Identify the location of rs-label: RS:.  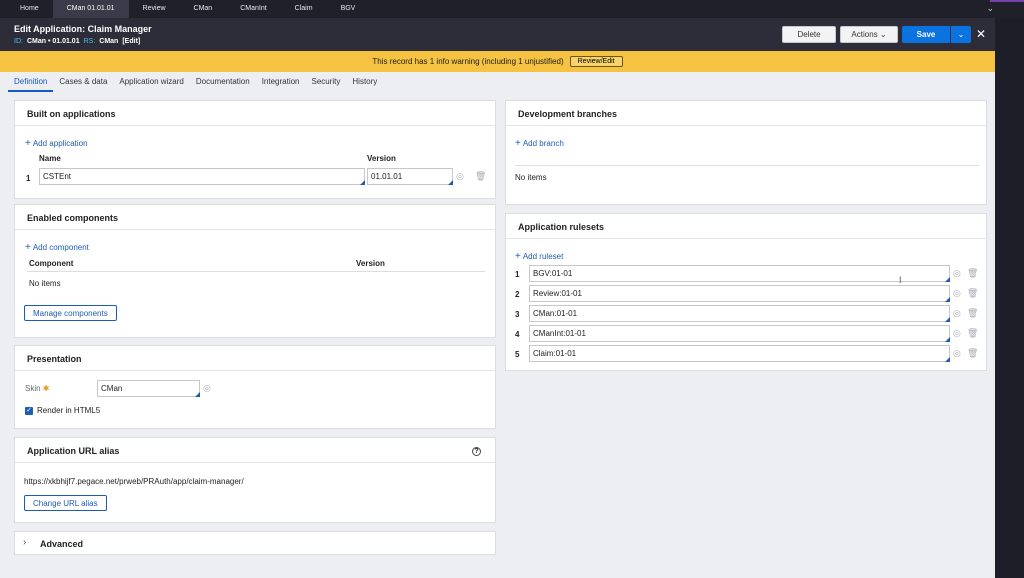
(89, 41).